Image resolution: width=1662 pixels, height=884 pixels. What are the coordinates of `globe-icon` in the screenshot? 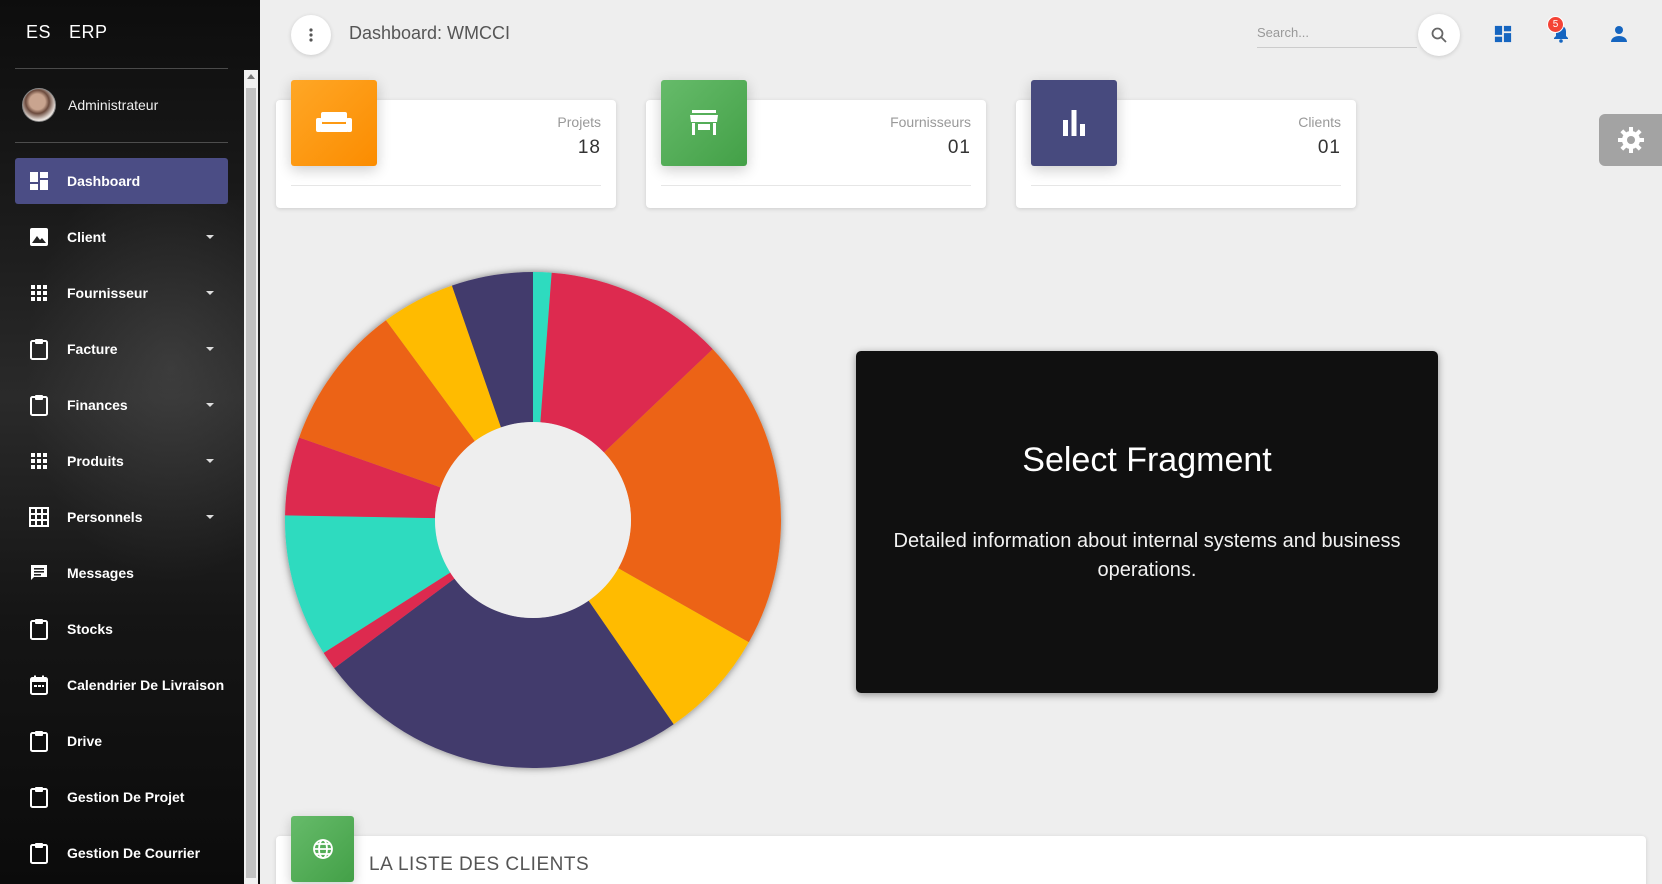 It's located at (322, 849).